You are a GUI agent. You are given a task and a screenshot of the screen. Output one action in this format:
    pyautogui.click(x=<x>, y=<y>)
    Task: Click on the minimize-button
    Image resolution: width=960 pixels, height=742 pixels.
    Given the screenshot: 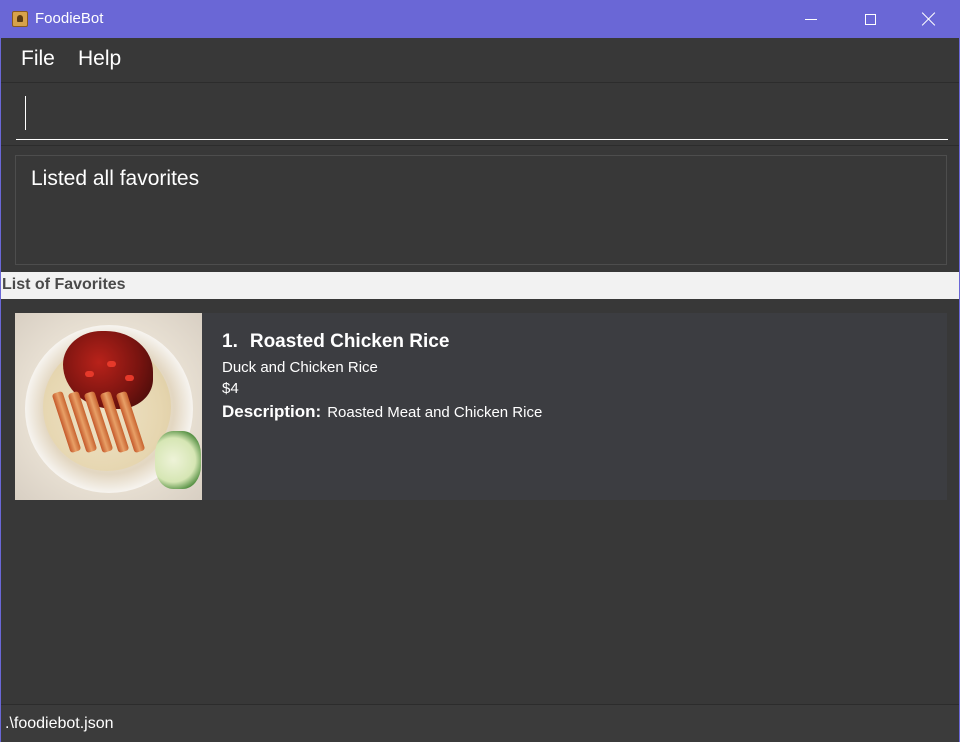 What is the action you would take?
    pyautogui.click(x=811, y=19)
    